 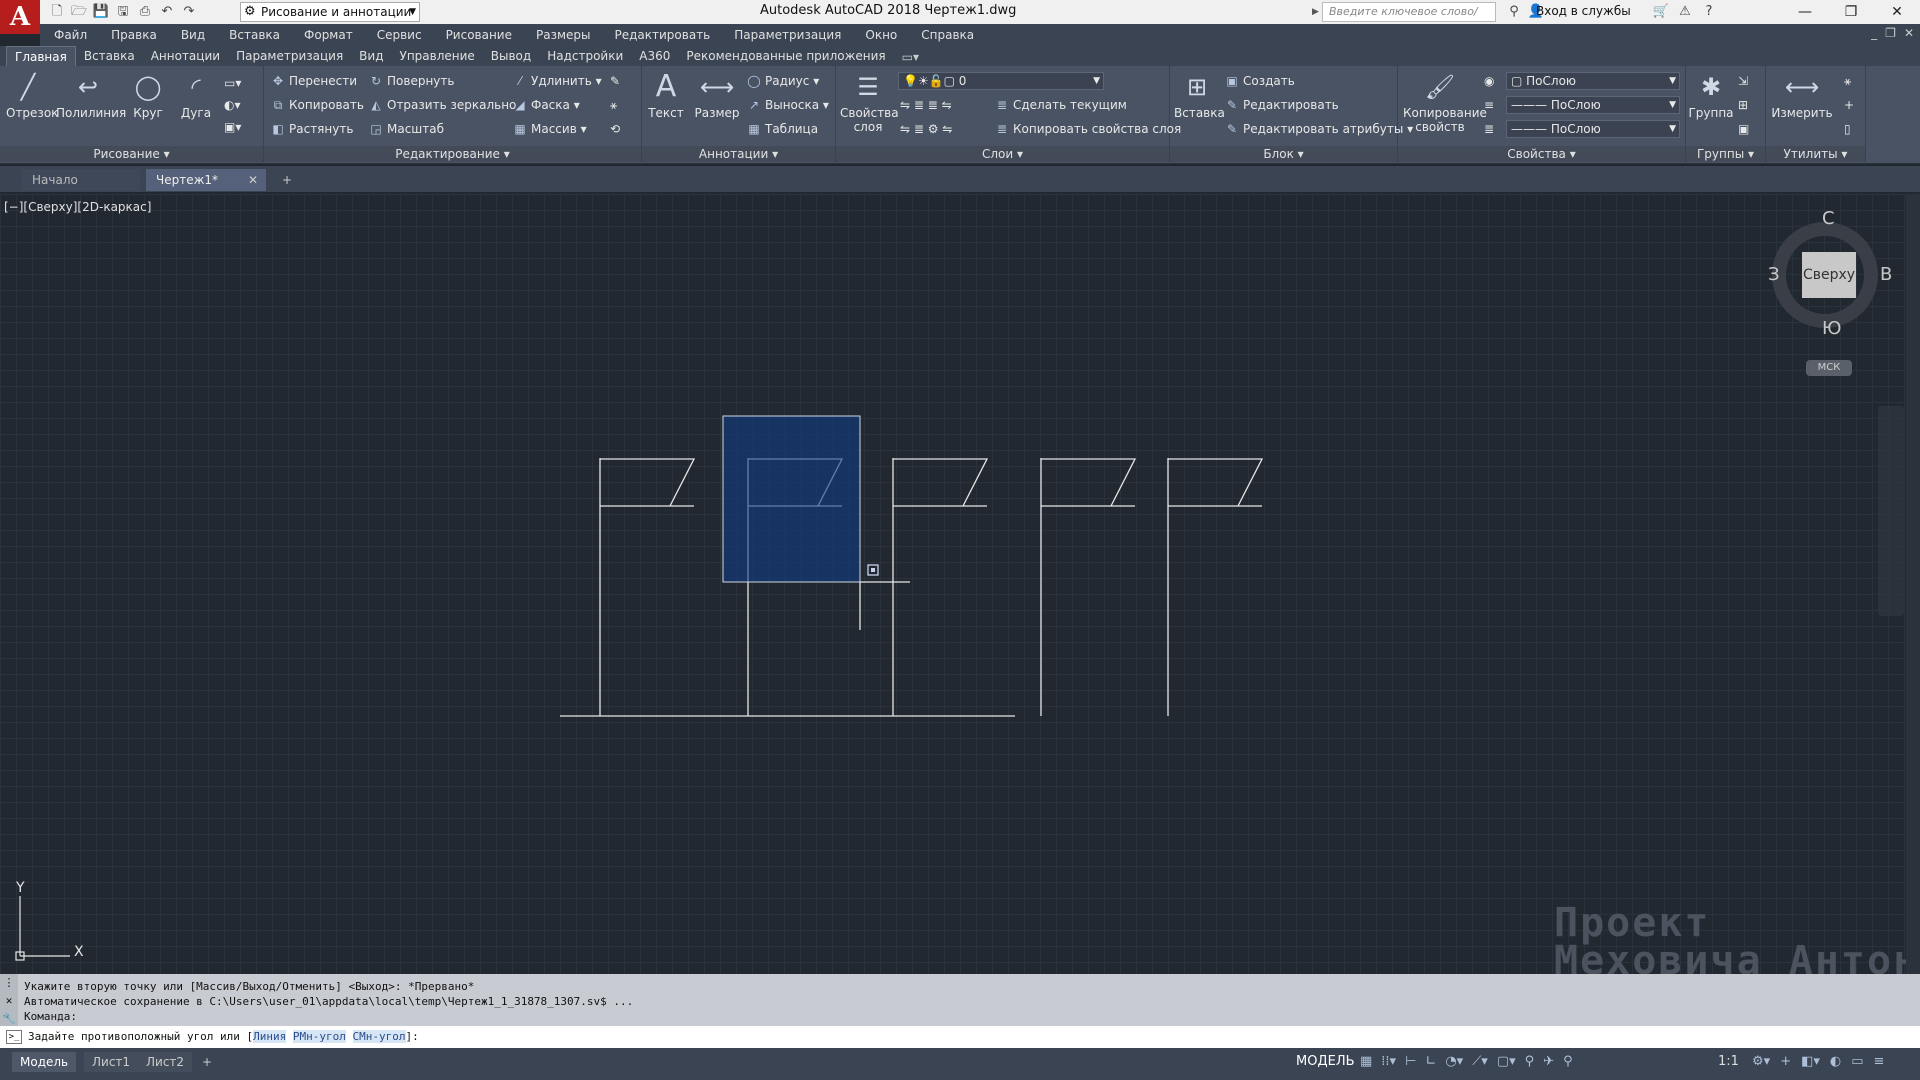 I want to click on rectangle-icon: ▭▾, so click(x=232, y=83).